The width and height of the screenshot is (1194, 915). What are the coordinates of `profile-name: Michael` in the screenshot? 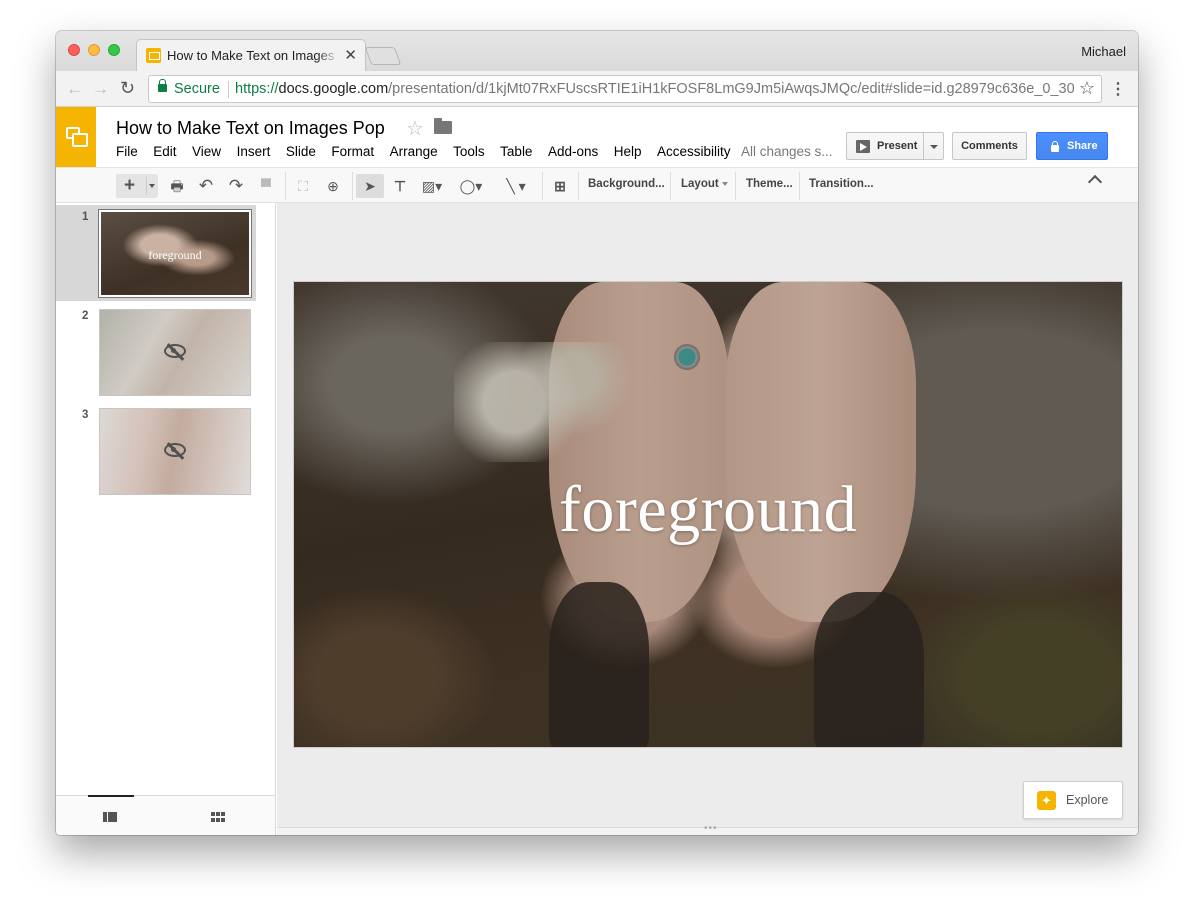 It's located at (1103, 51).